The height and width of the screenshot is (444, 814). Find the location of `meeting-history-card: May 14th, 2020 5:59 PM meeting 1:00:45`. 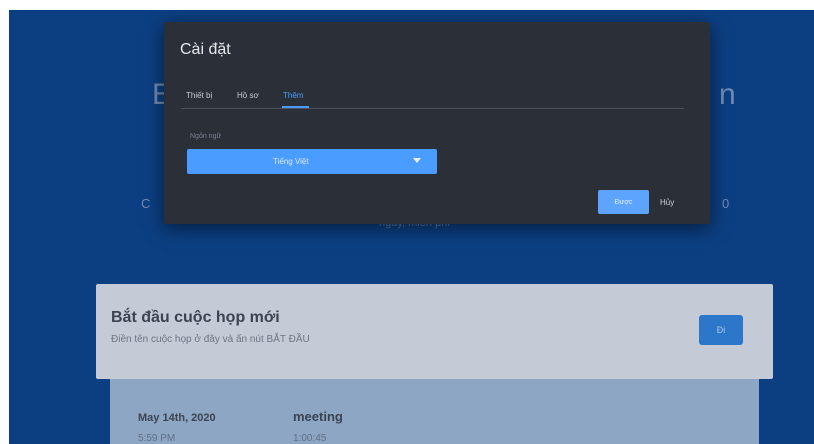

meeting-history-card: May 14th, 2020 5:59 PM meeting 1:00:45 is located at coordinates (434, 411).